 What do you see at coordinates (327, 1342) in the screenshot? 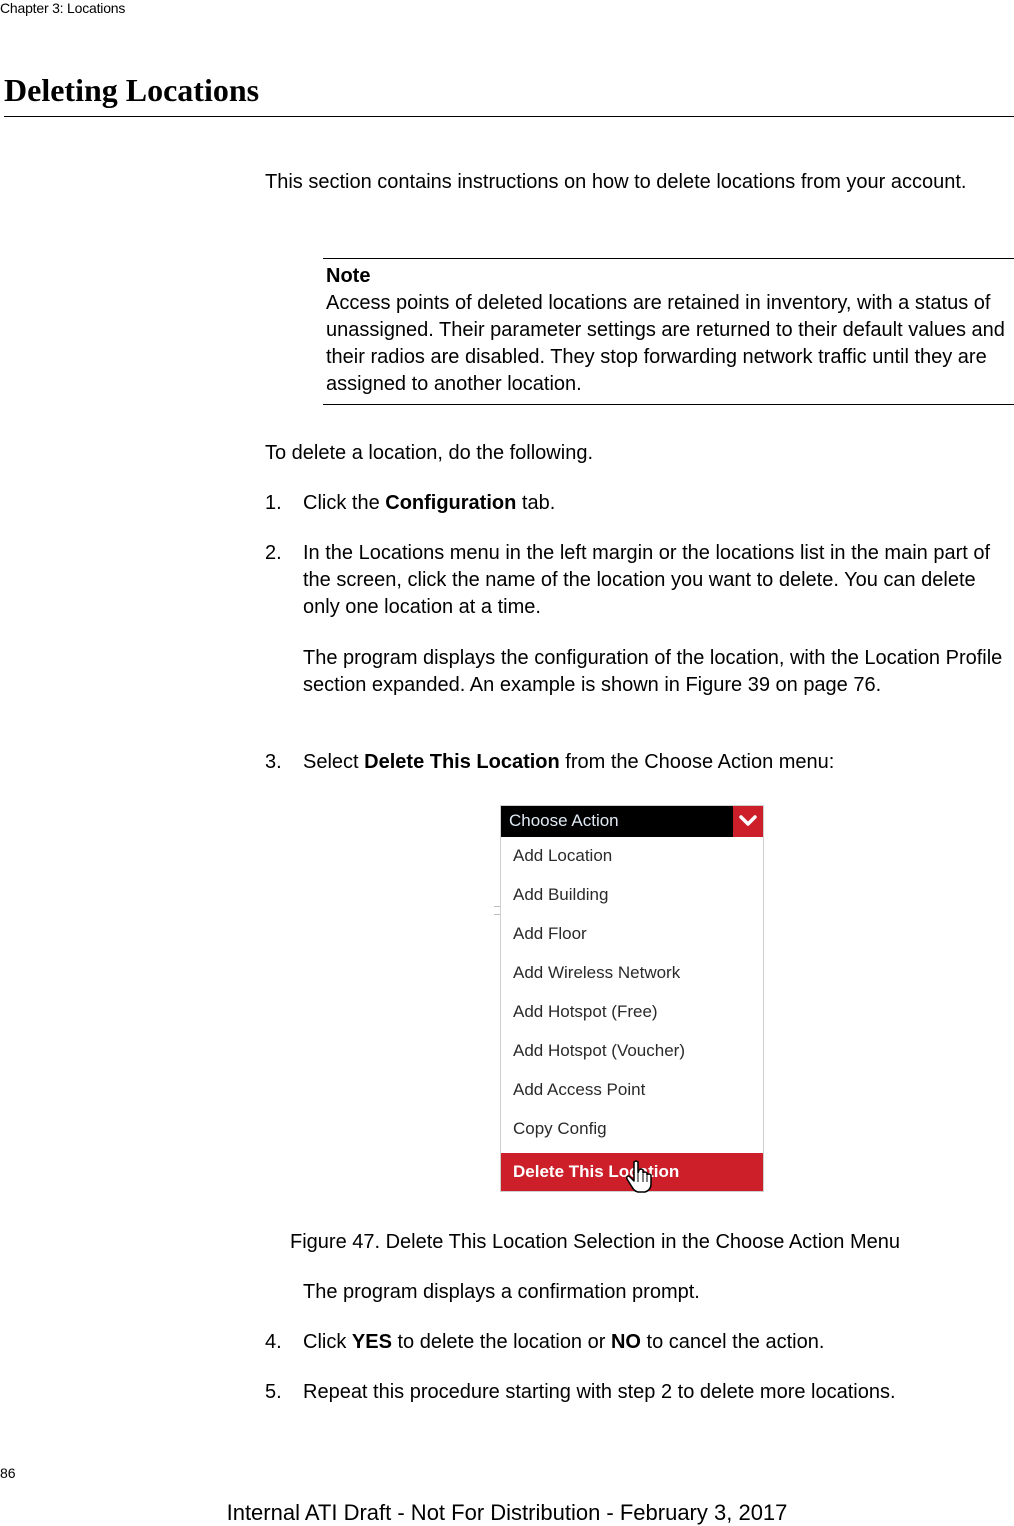
I see `step-text-pre: Click` at bounding box center [327, 1342].